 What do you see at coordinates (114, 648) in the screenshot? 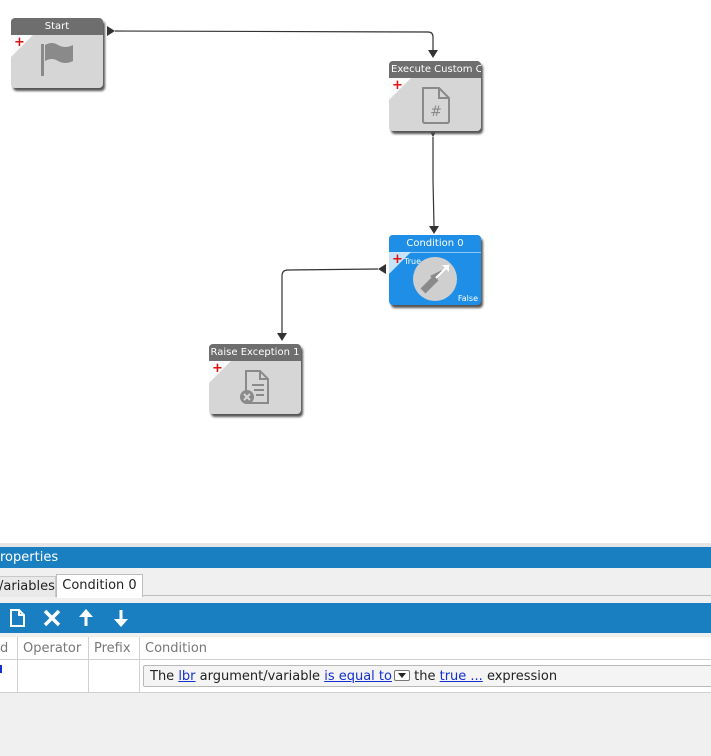
I see `column-header-prefix: Prefix` at bounding box center [114, 648].